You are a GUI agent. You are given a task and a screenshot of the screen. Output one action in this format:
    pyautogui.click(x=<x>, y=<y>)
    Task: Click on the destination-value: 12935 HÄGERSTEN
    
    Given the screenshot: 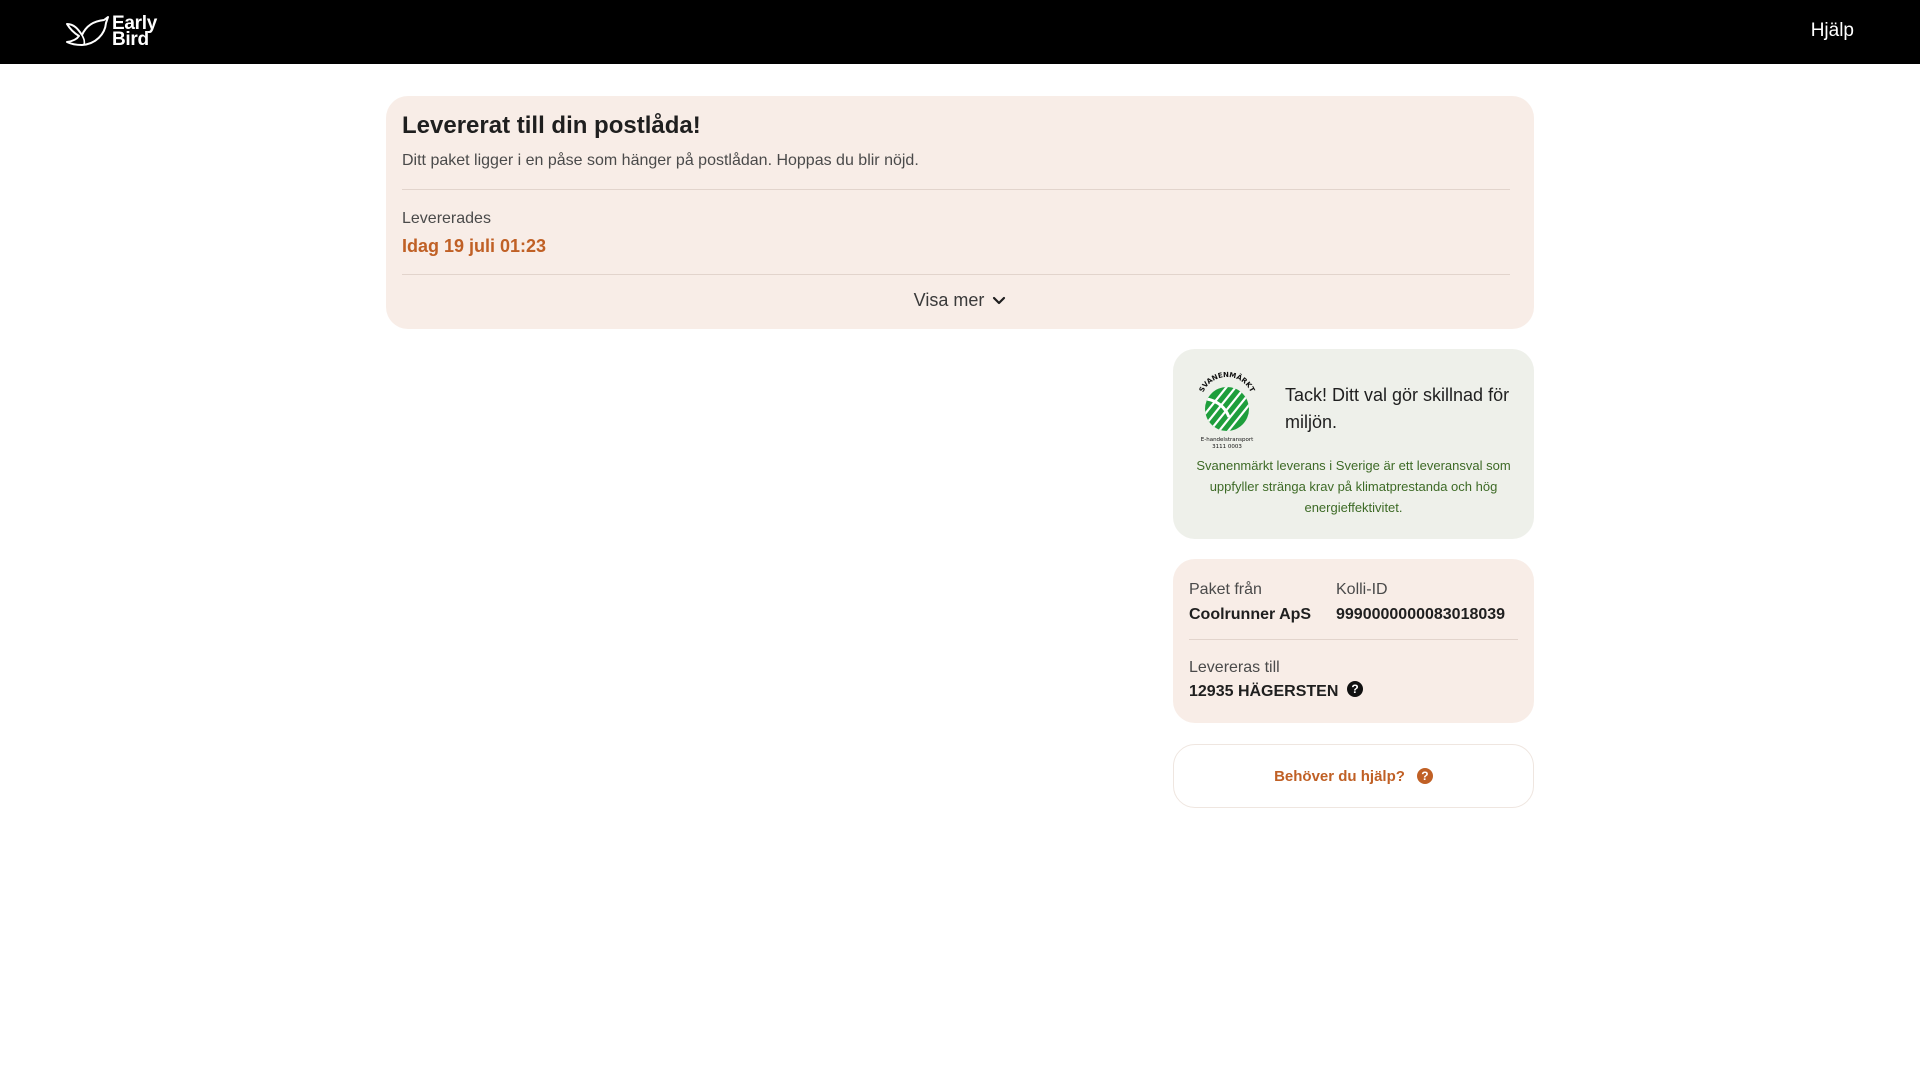 What is the action you would take?
    pyautogui.click(x=1264, y=691)
    